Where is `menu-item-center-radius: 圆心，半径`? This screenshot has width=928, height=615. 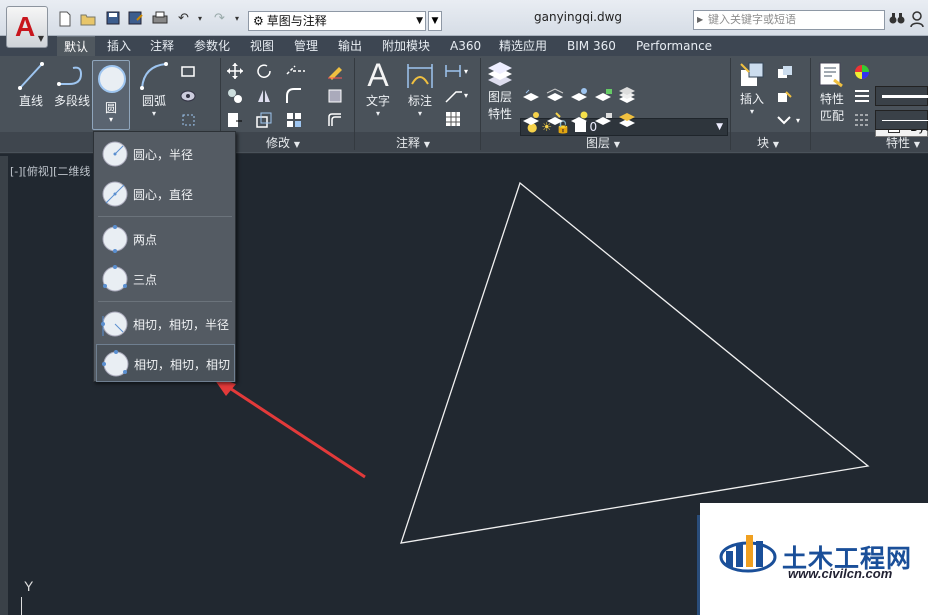 menu-item-center-radius: 圆心，半径 is located at coordinates (165, 154).